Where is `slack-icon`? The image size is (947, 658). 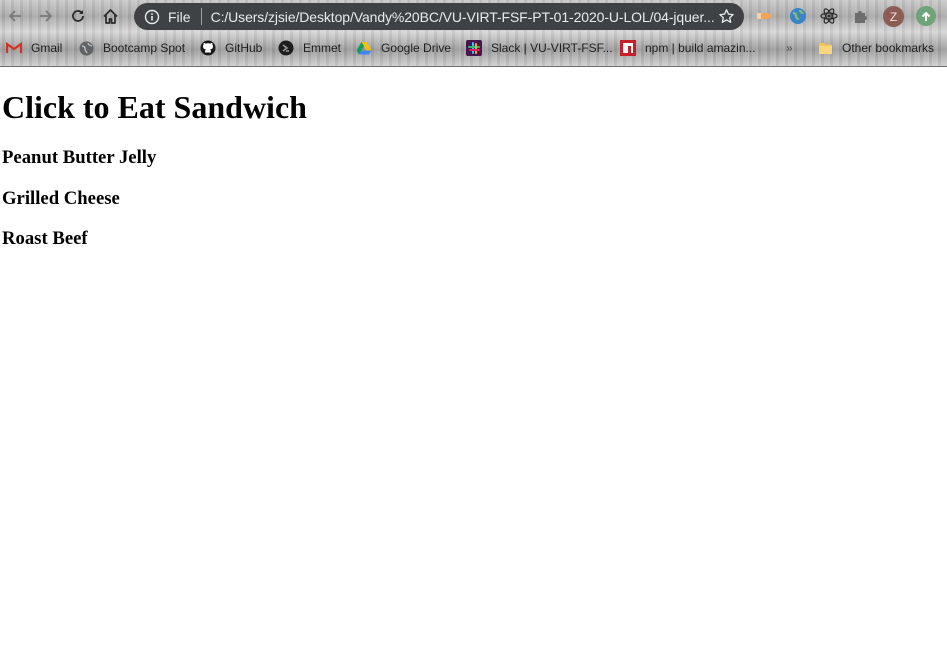 slack-icon is located at coordinates (474, 48).